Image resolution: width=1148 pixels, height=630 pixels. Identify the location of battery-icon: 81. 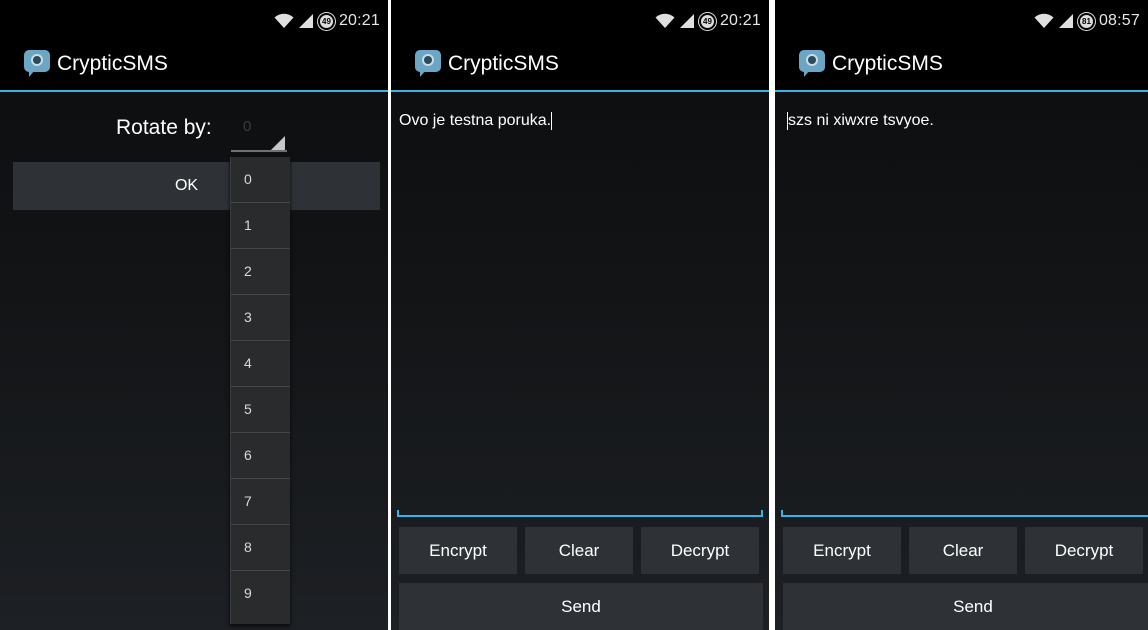
(1086, 21).